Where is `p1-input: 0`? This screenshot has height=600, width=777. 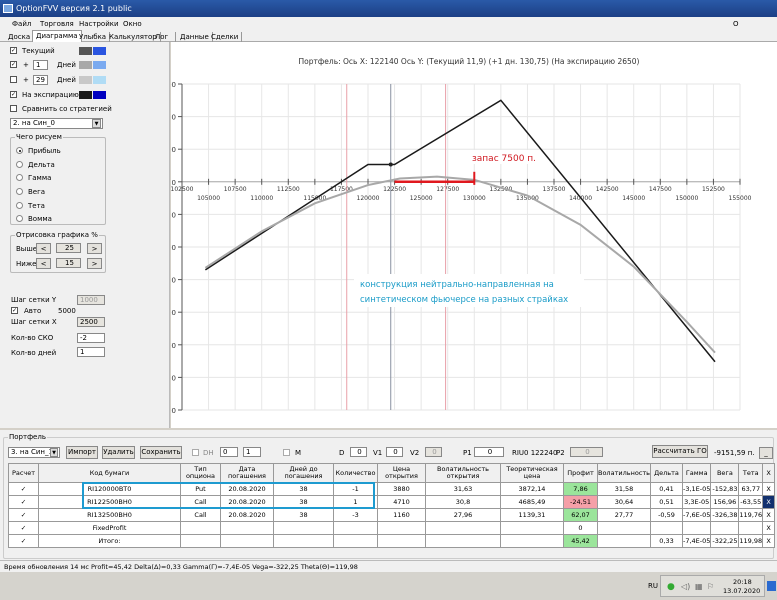 p1-input: 0 is located at coordinates (489, 452).